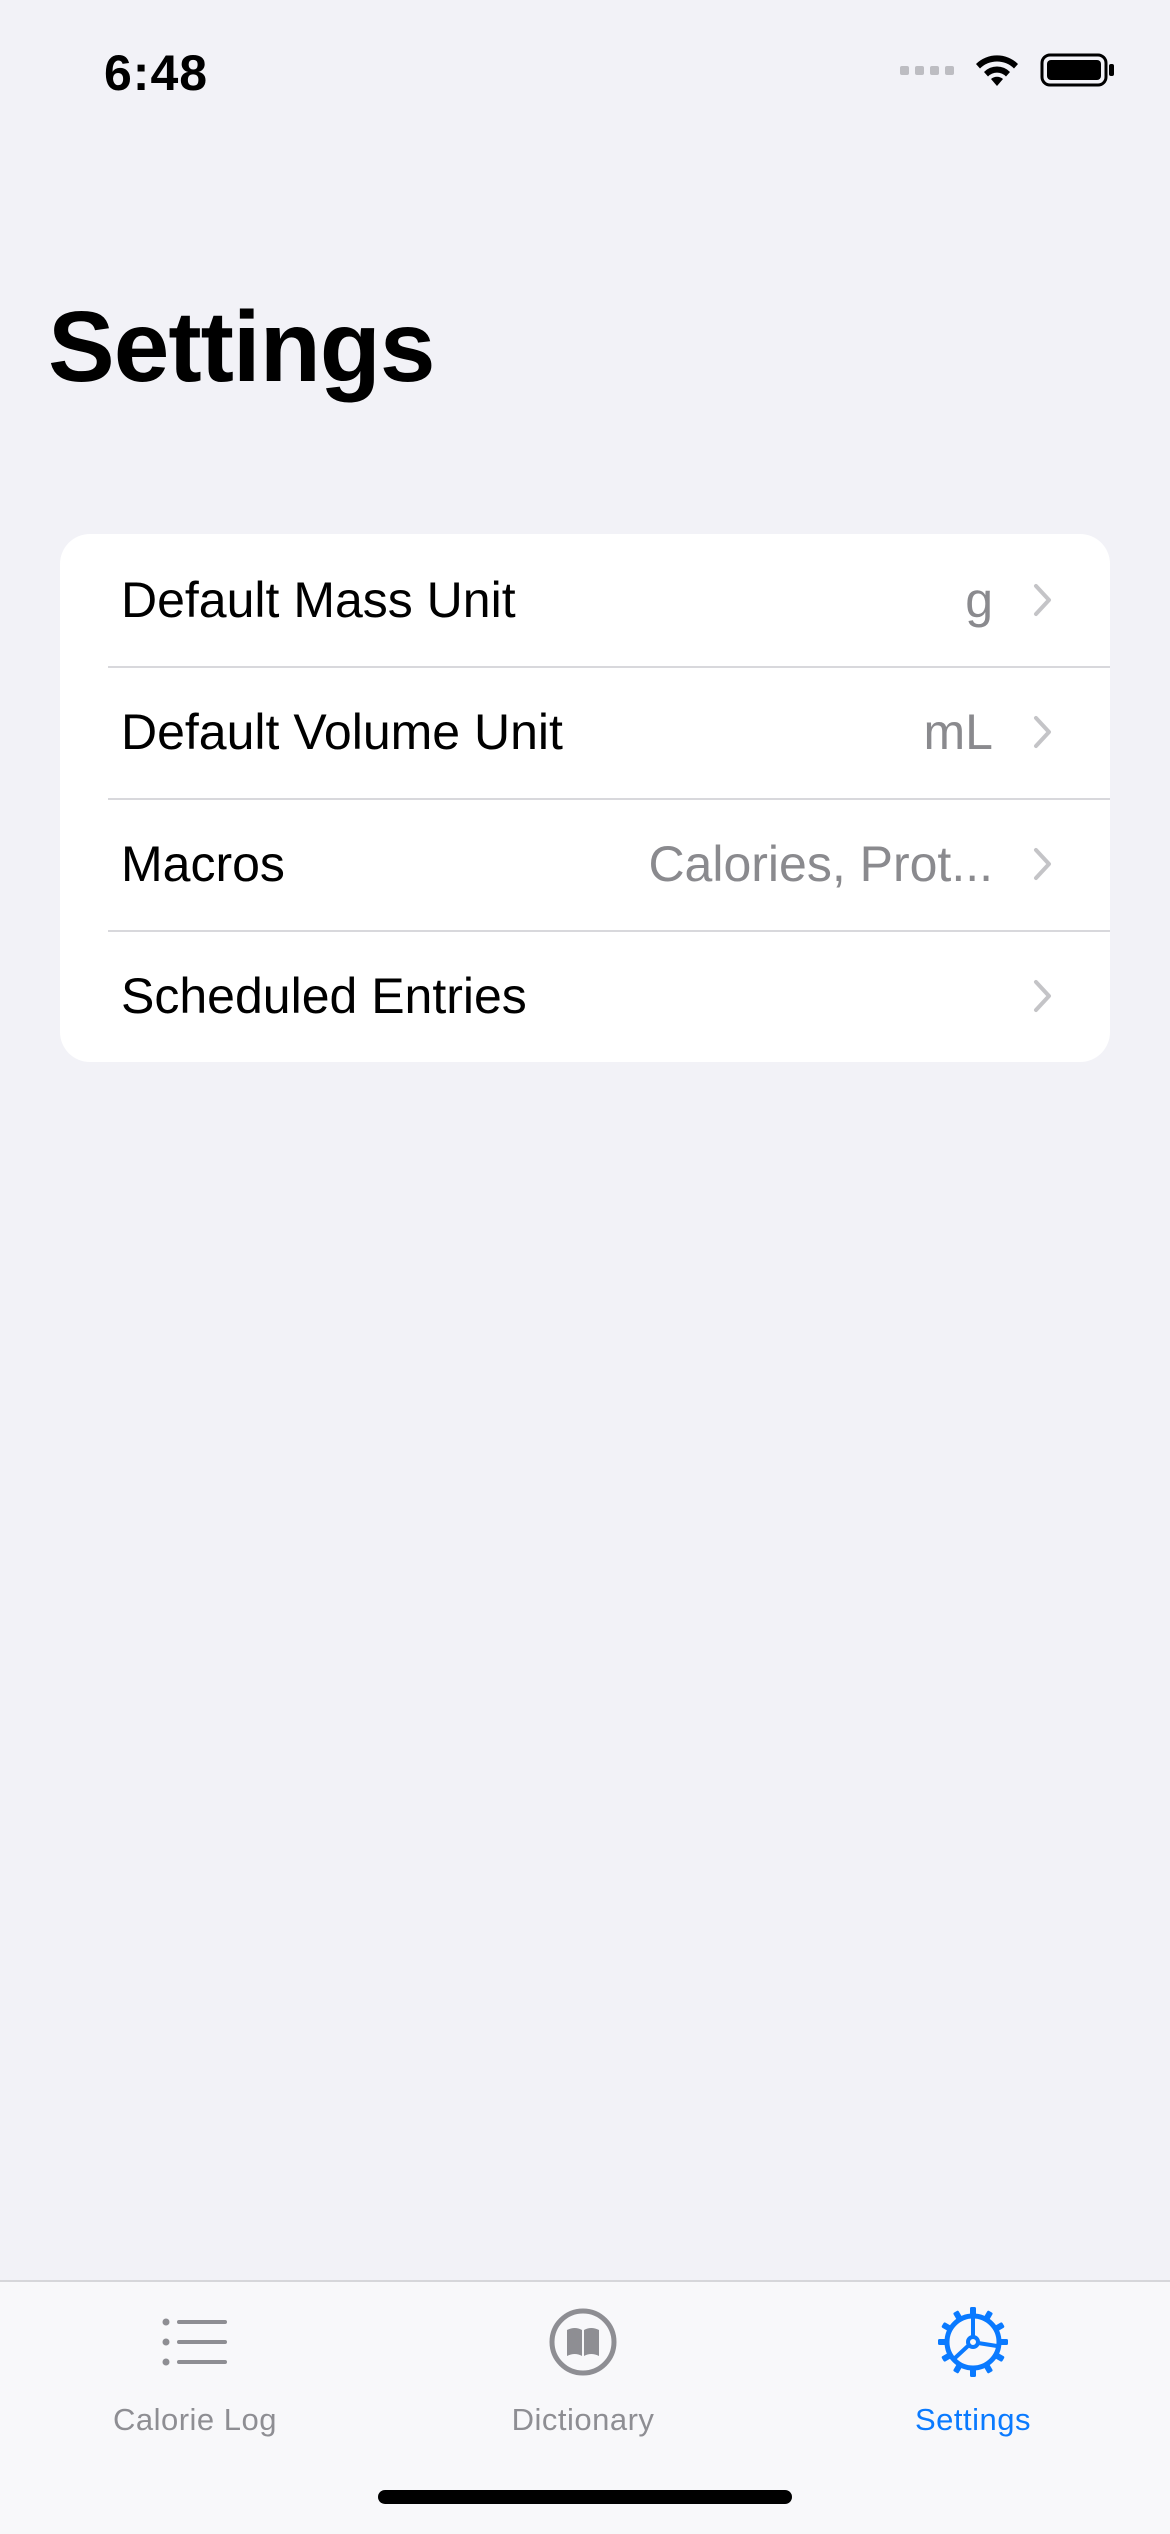  Describe the element at coordinates (583, 2342) in the screenshot. I see `book-icon` at that location.